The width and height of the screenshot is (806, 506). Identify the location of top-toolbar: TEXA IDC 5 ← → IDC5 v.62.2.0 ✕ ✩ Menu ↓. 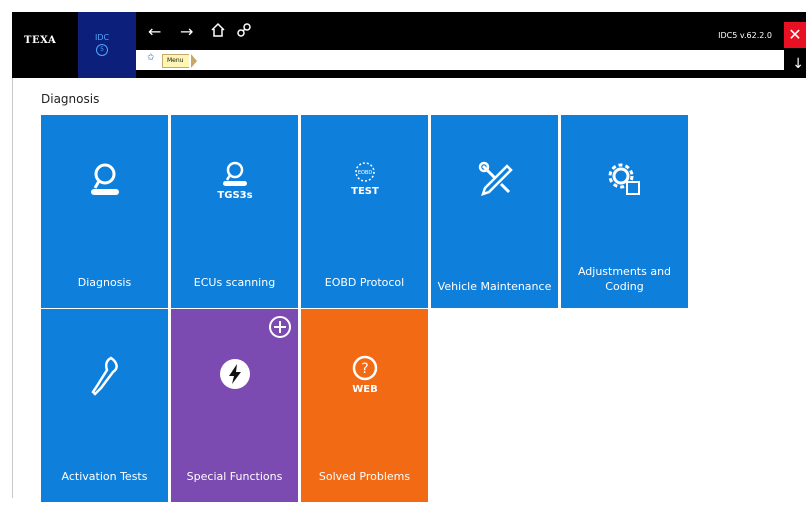
(409, 45).